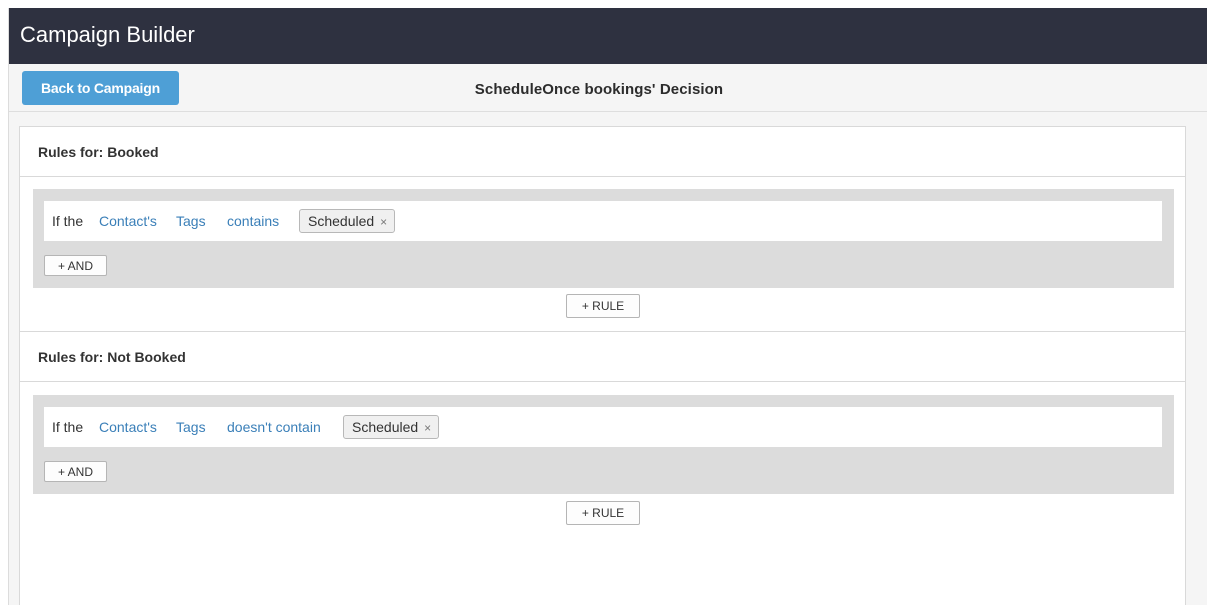  What do you see at coordinates (112, 357) in the screenshot?
I see `rules-group-label: Rules for: Not Booked` at bounding box center [112, 357].